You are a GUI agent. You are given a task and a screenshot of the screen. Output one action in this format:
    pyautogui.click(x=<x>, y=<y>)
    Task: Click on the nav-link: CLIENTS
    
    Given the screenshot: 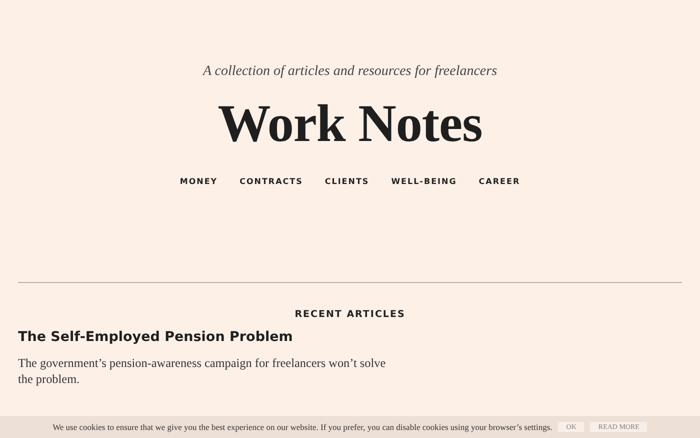 What is the action you would take?
    pyautogui.click(x=347, y=181)
    